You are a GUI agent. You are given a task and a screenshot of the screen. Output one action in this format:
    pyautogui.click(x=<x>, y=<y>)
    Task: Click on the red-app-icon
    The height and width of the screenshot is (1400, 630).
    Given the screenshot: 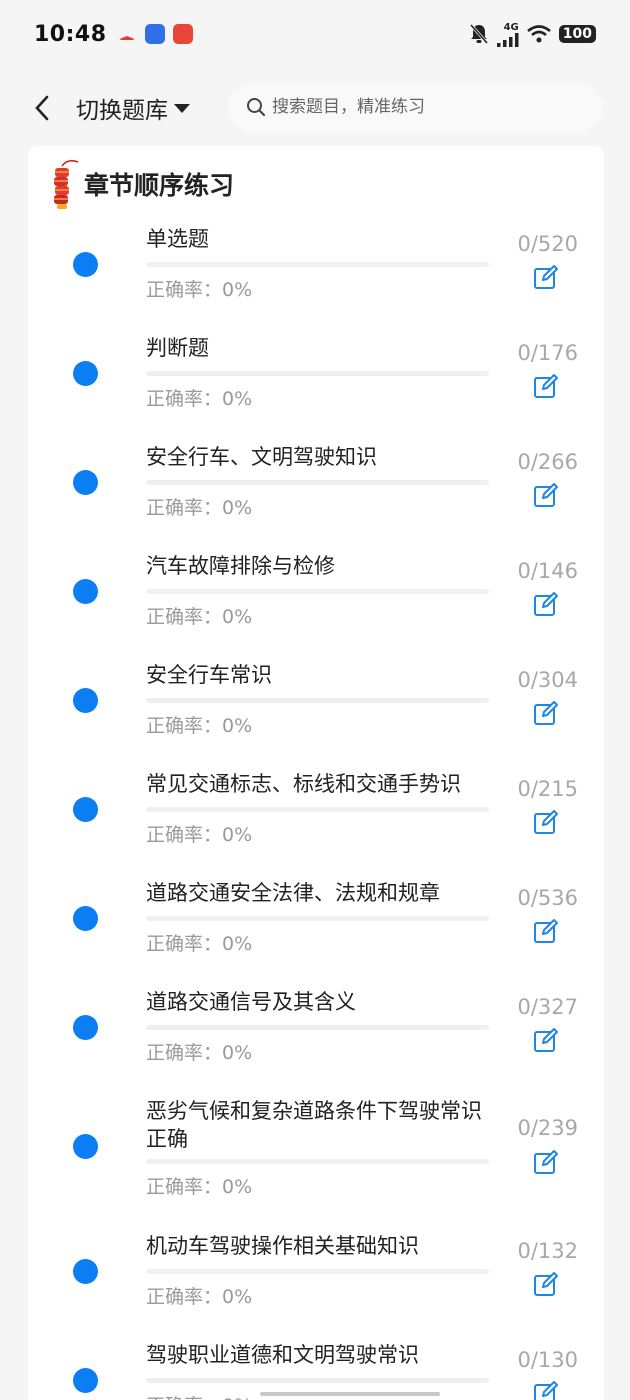 What is the action you would take?
    pyautogui.click(x=182, y=34)
    